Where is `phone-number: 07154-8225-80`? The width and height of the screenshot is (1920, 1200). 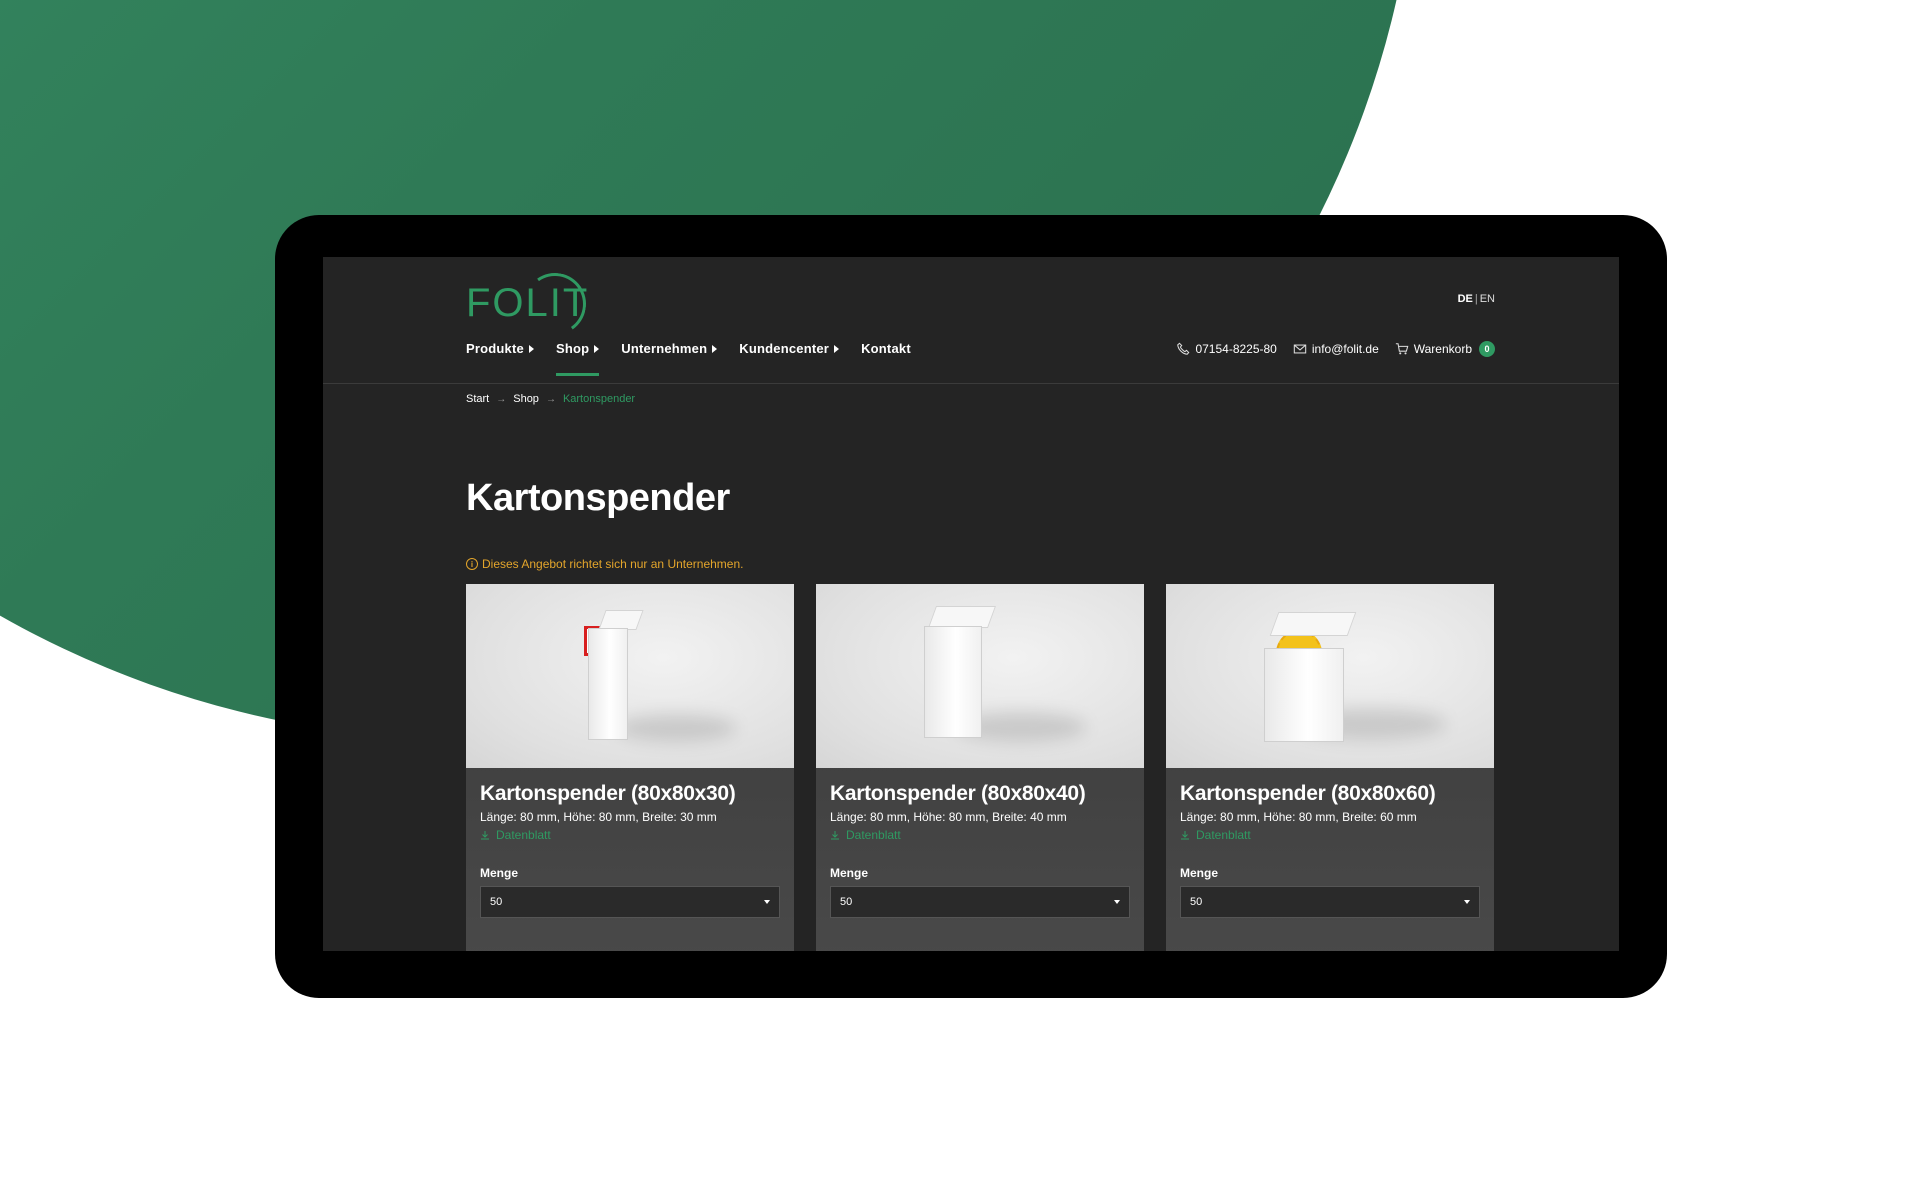
phone-number: 07154-8225-80 is located at coordinates (1236, 349).